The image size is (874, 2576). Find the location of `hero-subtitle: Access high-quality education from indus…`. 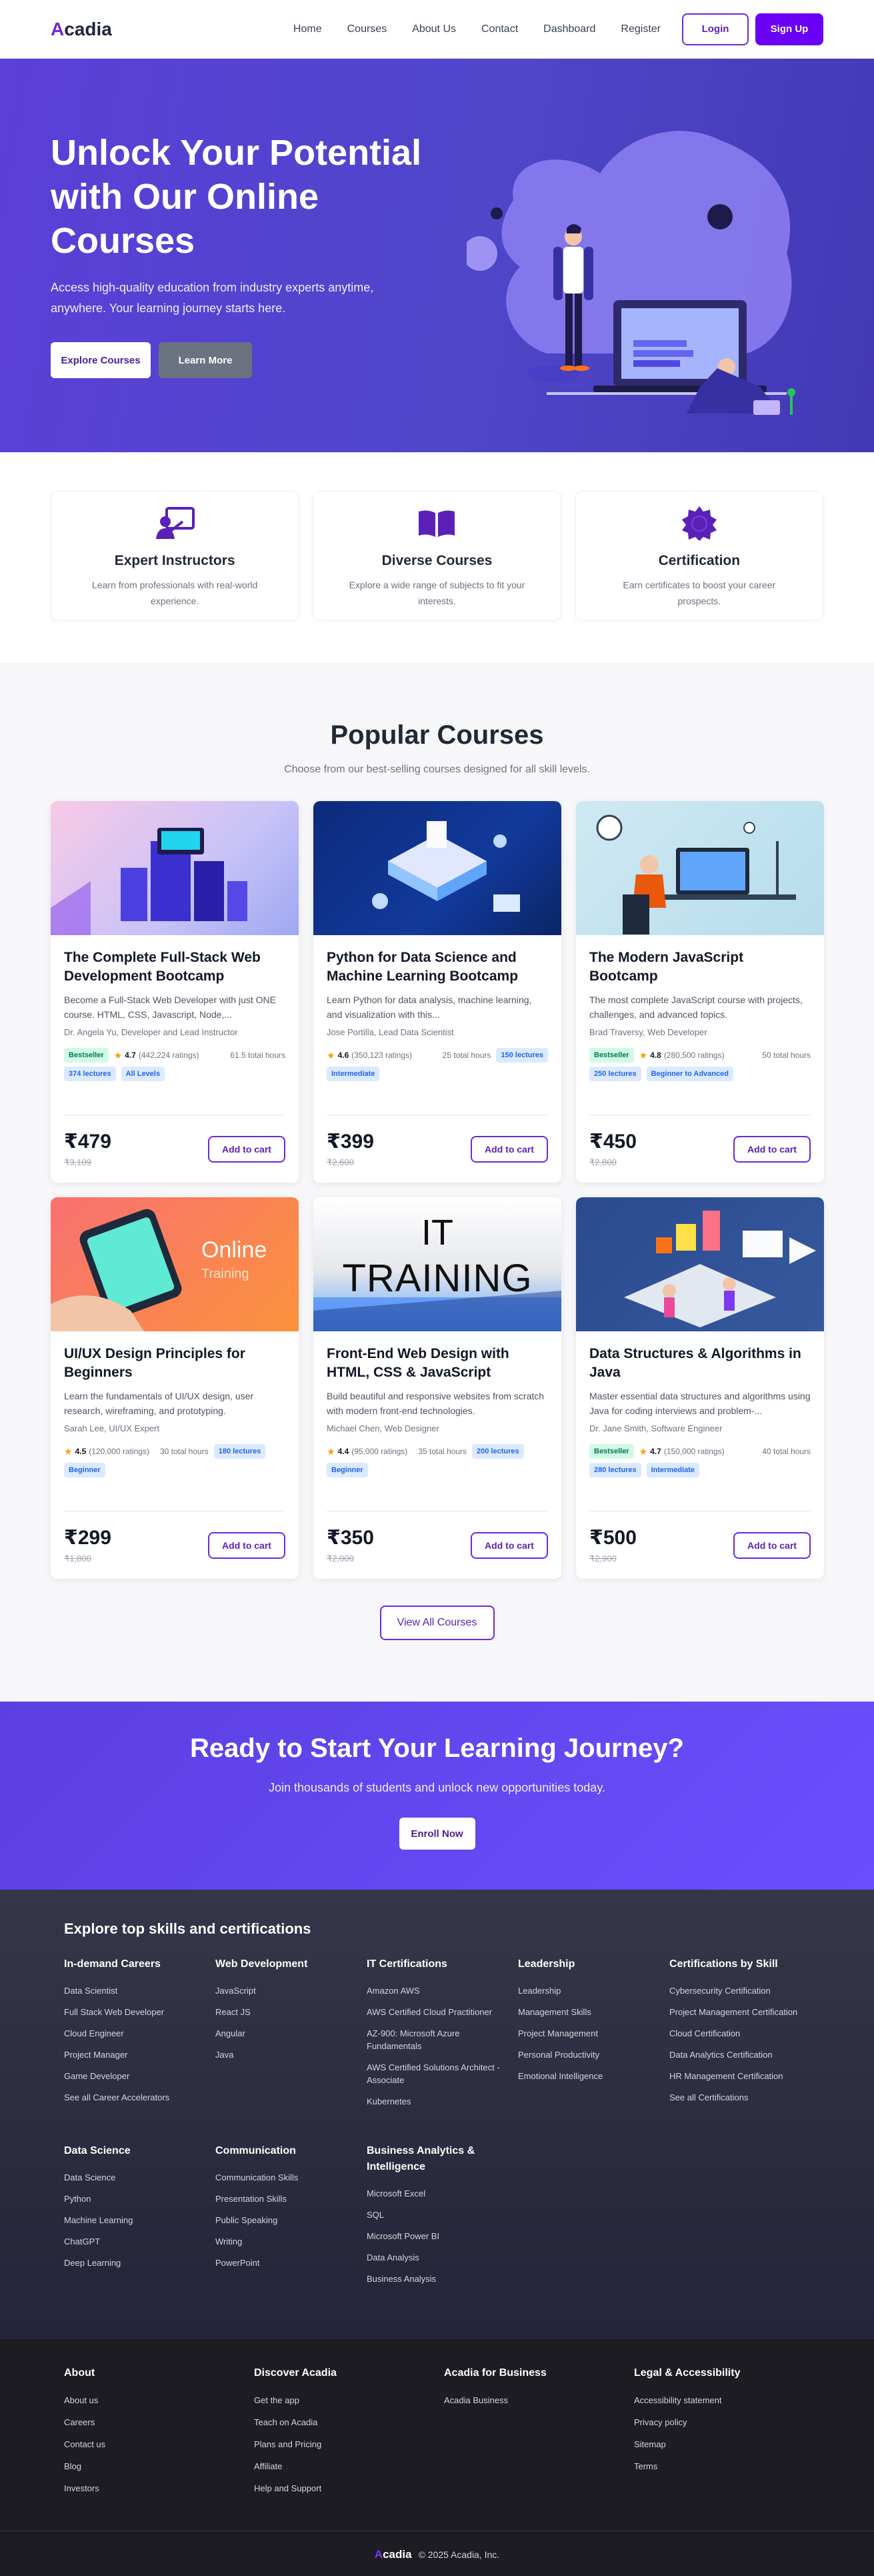

hero-subtitle: Access high-quality education from indus… is located at coordinates (212, 298).